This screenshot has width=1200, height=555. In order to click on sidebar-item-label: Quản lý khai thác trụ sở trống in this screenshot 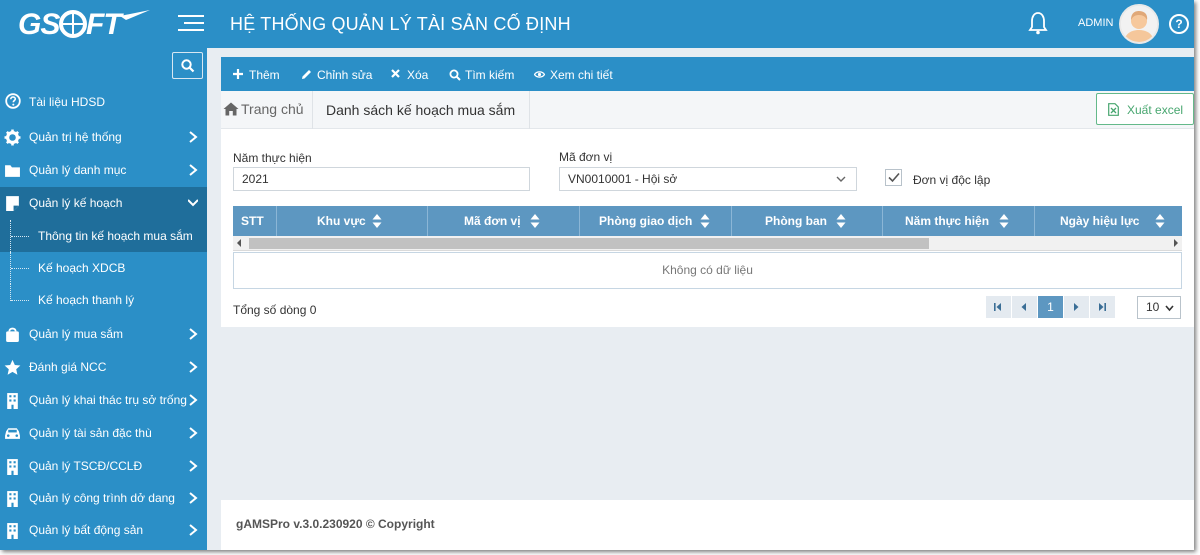, I will do `click(108, 400)`.